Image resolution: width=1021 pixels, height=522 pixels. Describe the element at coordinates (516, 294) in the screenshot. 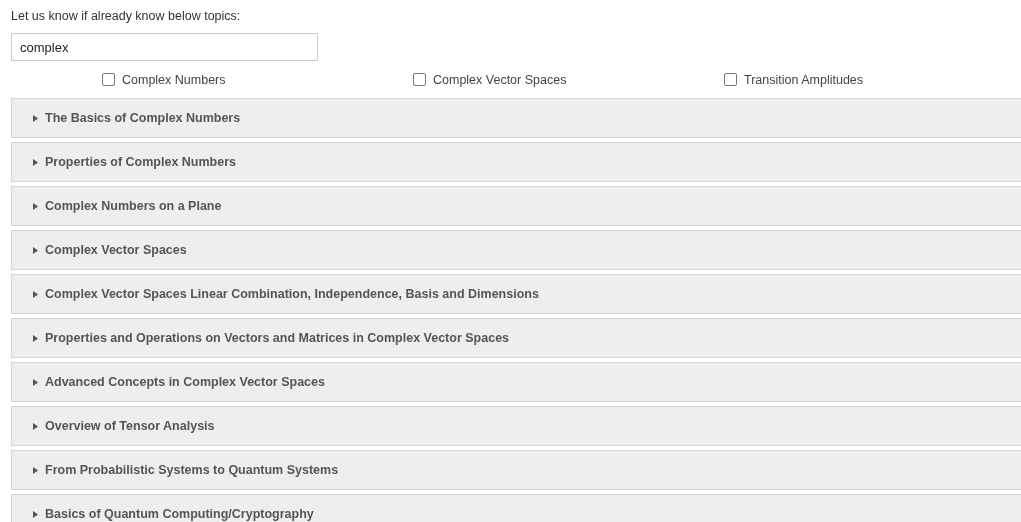

I see `accordion-header: Complex Vector Spaces Linear Combination, Independence, Basis and Dimensions` at that location.